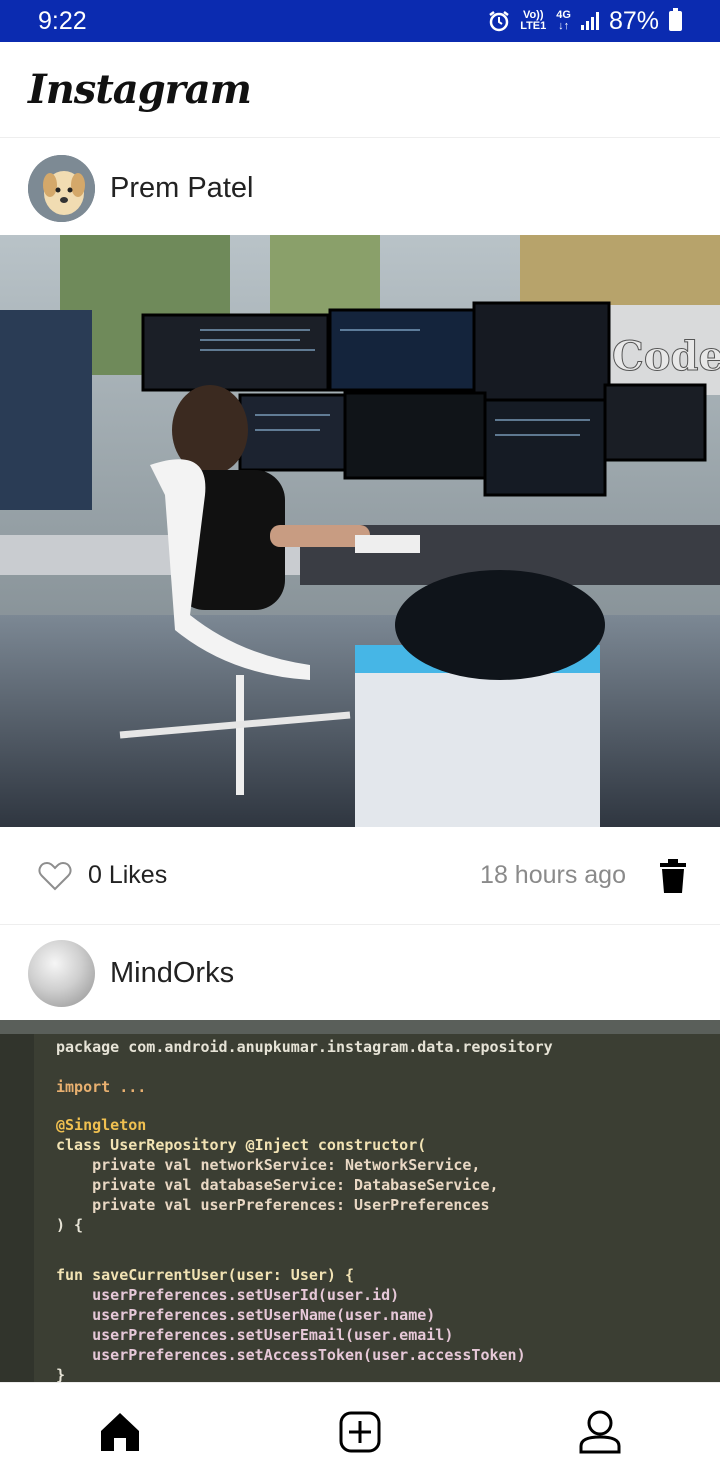  I want to click on bottom-navigation, so click(360, 1431).